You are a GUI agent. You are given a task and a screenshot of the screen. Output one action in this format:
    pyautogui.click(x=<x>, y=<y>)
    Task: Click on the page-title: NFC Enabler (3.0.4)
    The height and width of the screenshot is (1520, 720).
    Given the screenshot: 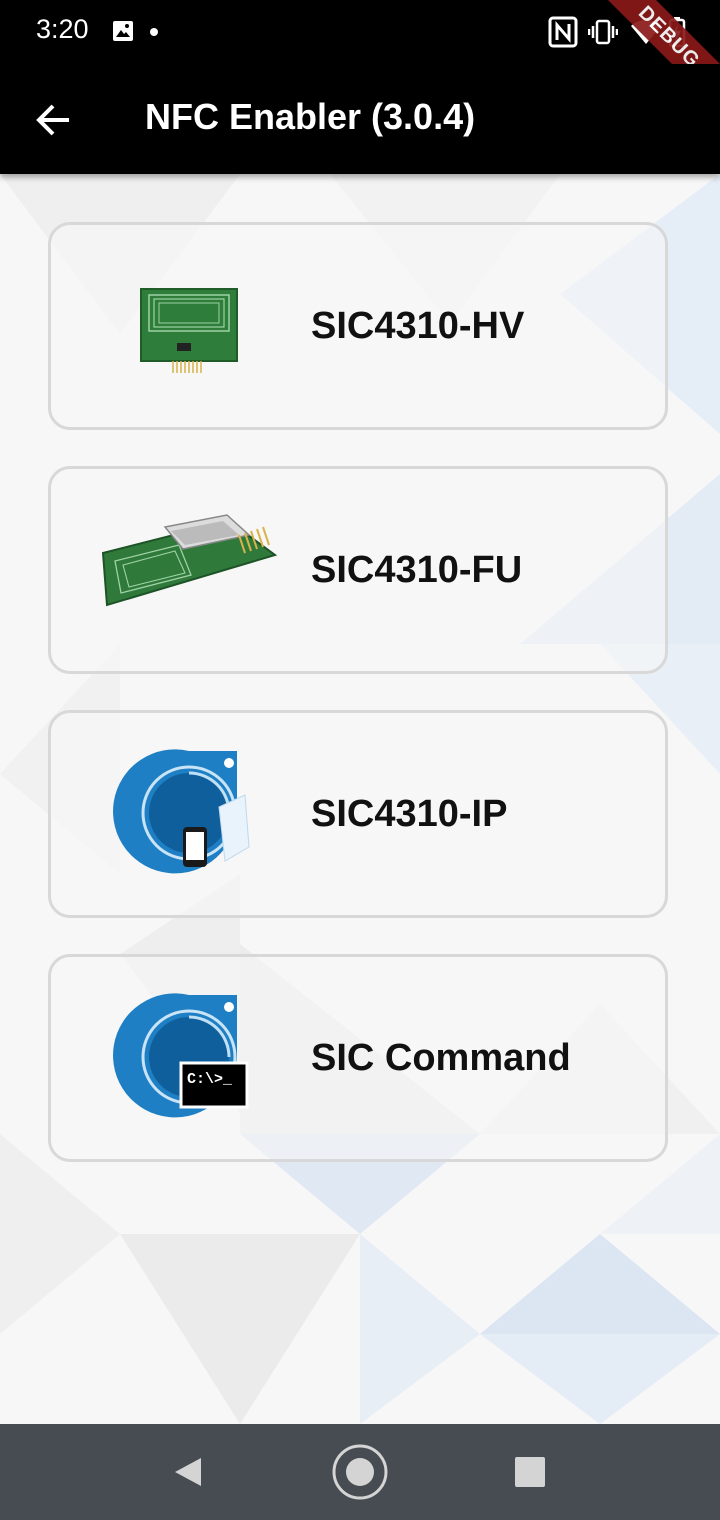 What is the action you would take?
    pyautogui.click(x=310, y=116)
    